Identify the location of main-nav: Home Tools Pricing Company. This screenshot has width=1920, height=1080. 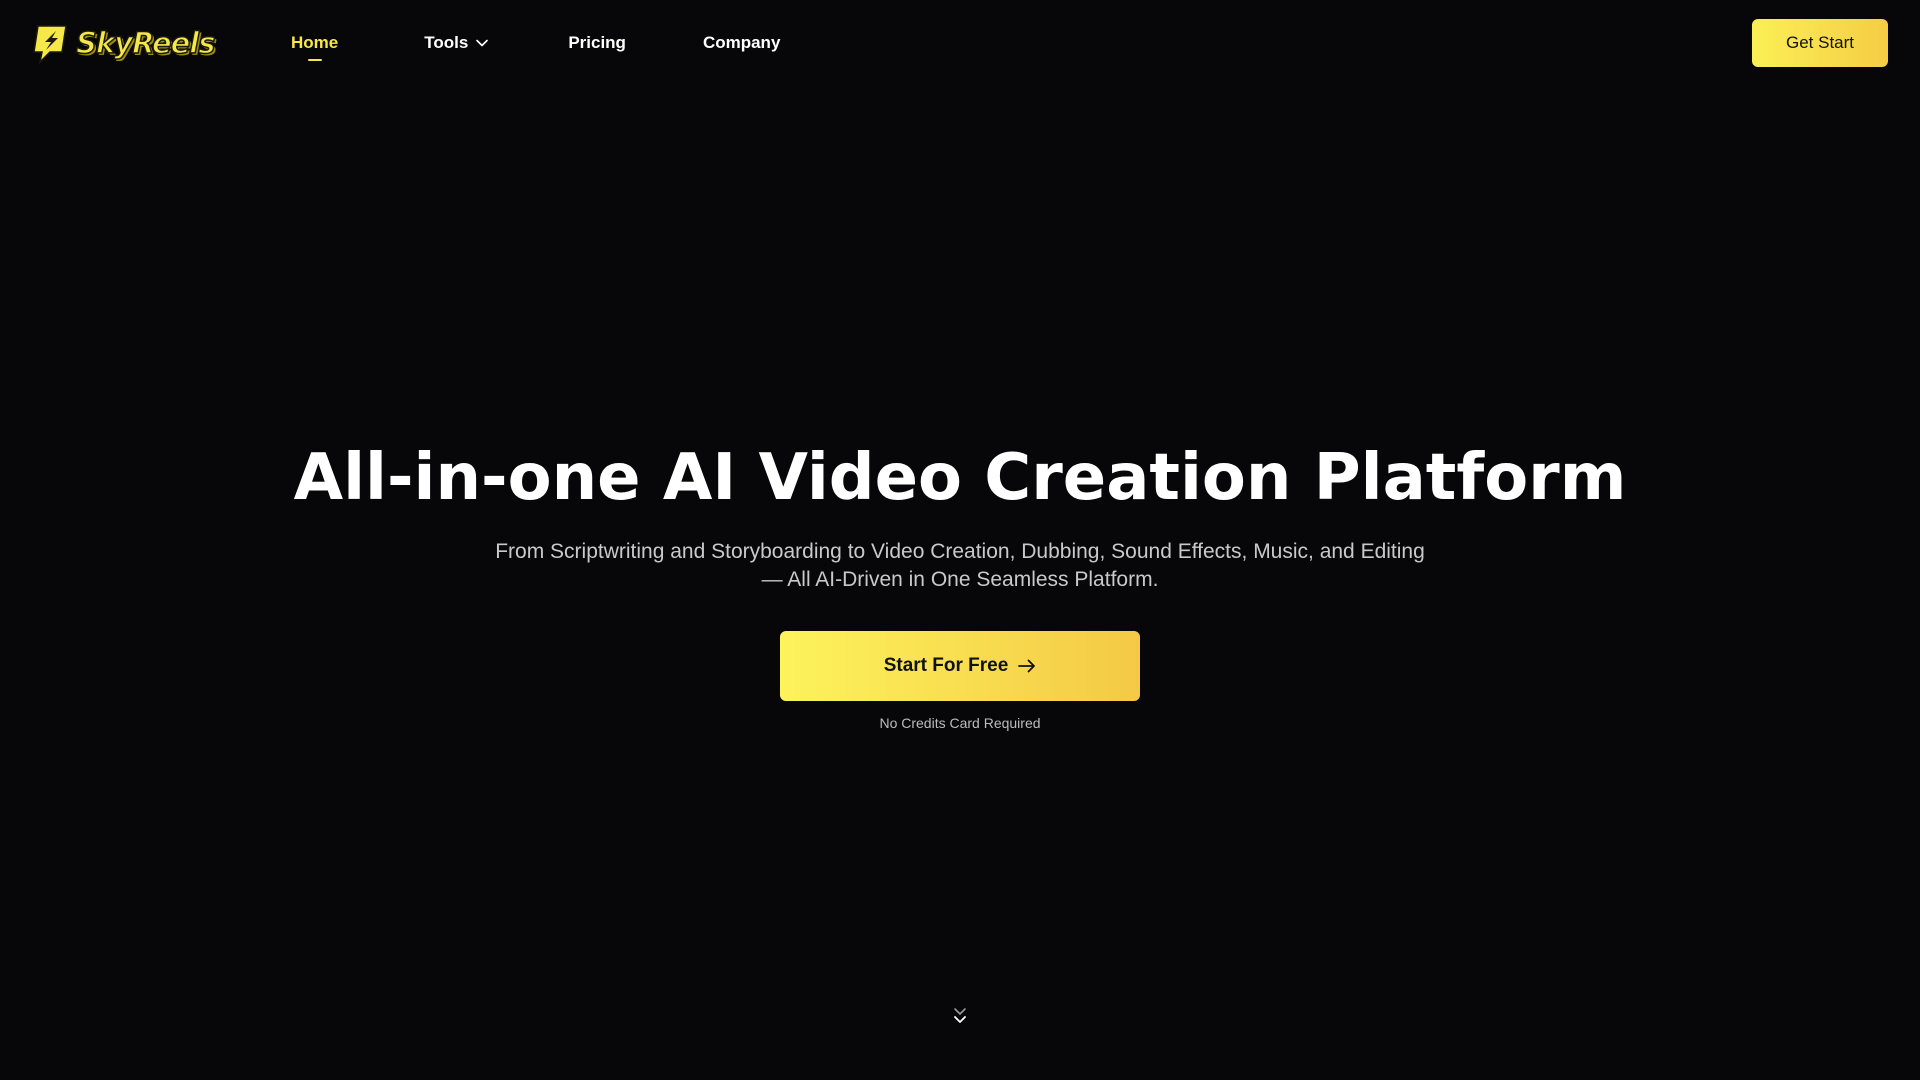
(535, 43).